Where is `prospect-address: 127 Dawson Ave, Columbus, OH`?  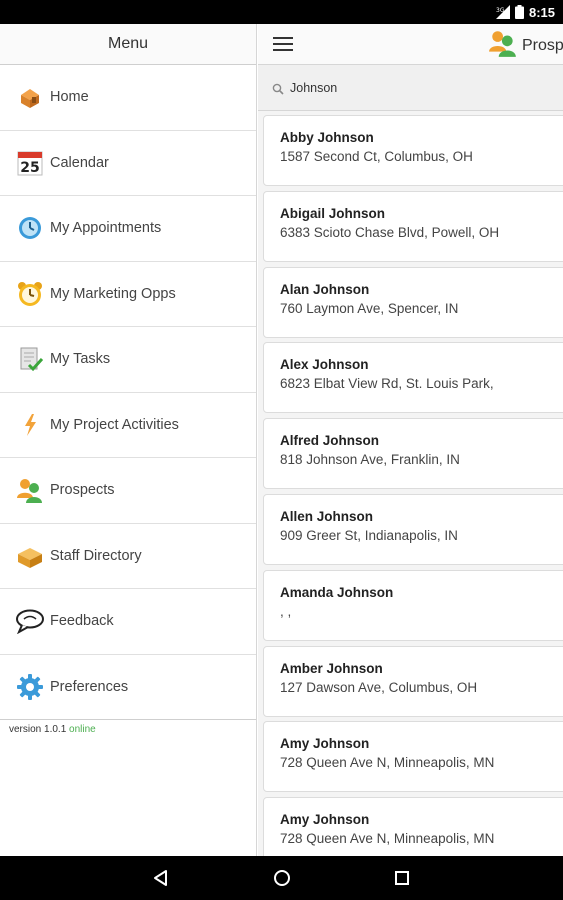
prospect-address: 127 Dawson Ave, Columbus, OH is located at coordinates (379, 687).